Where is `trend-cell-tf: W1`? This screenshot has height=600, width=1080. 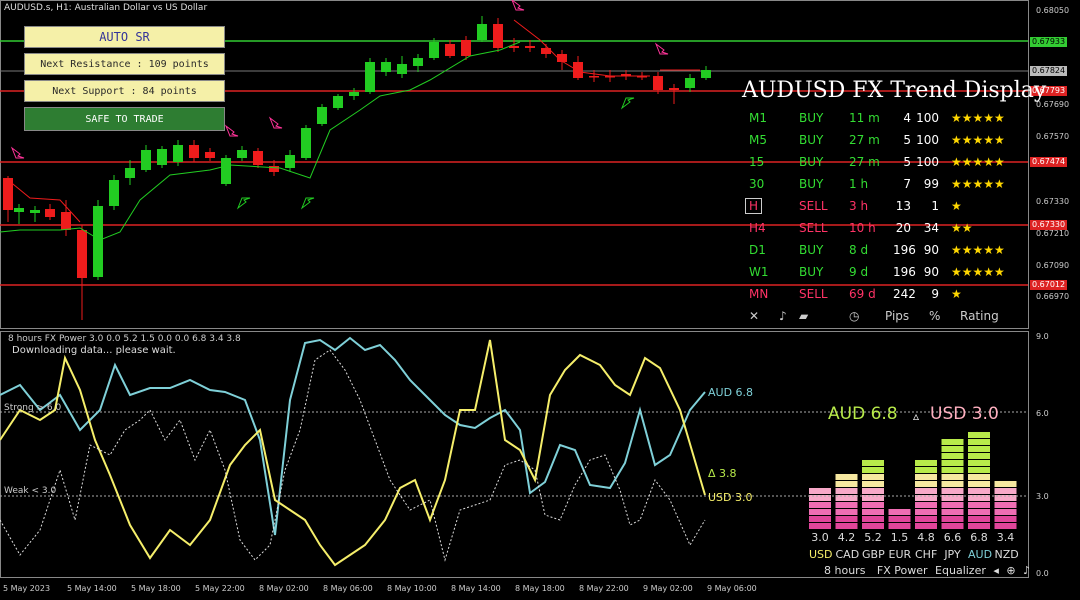 trend-cell-tf: W1 is located at coordinates (759, 272).